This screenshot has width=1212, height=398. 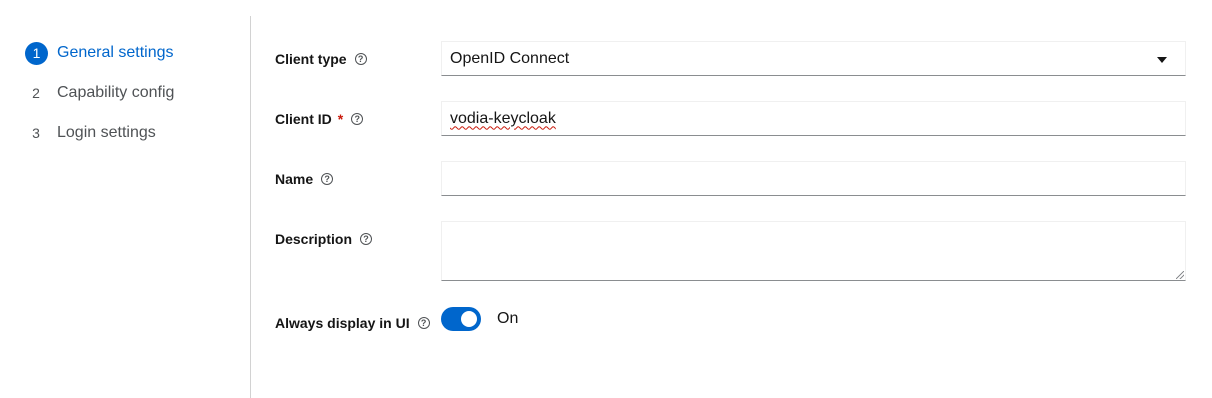 I want to click on always-display-label-text: Always display in UI, so click(x=342, y=323).